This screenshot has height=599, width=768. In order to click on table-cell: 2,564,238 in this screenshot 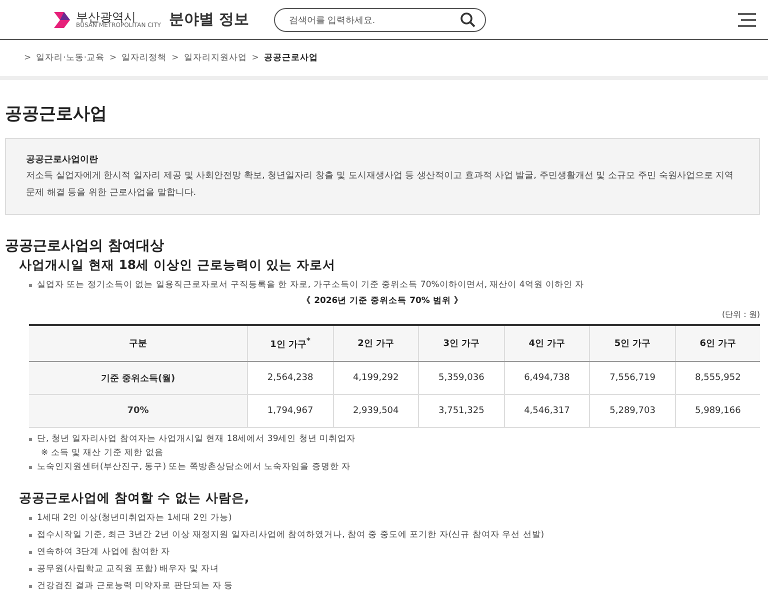, I will do `click(291, 378)`.